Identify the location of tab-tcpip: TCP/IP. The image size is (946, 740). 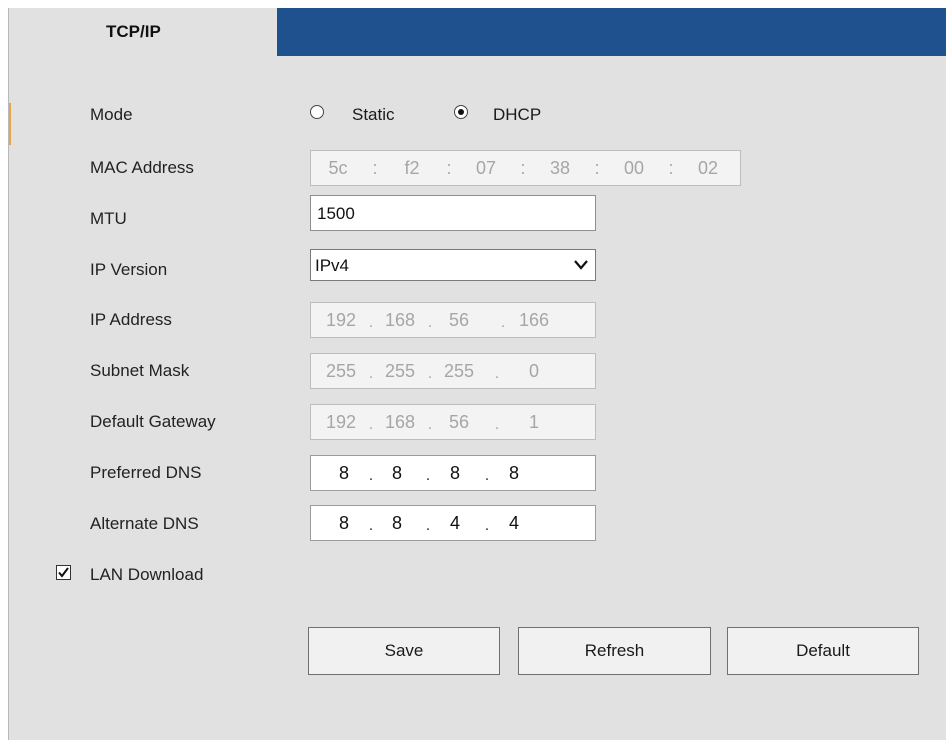
(143, 32).